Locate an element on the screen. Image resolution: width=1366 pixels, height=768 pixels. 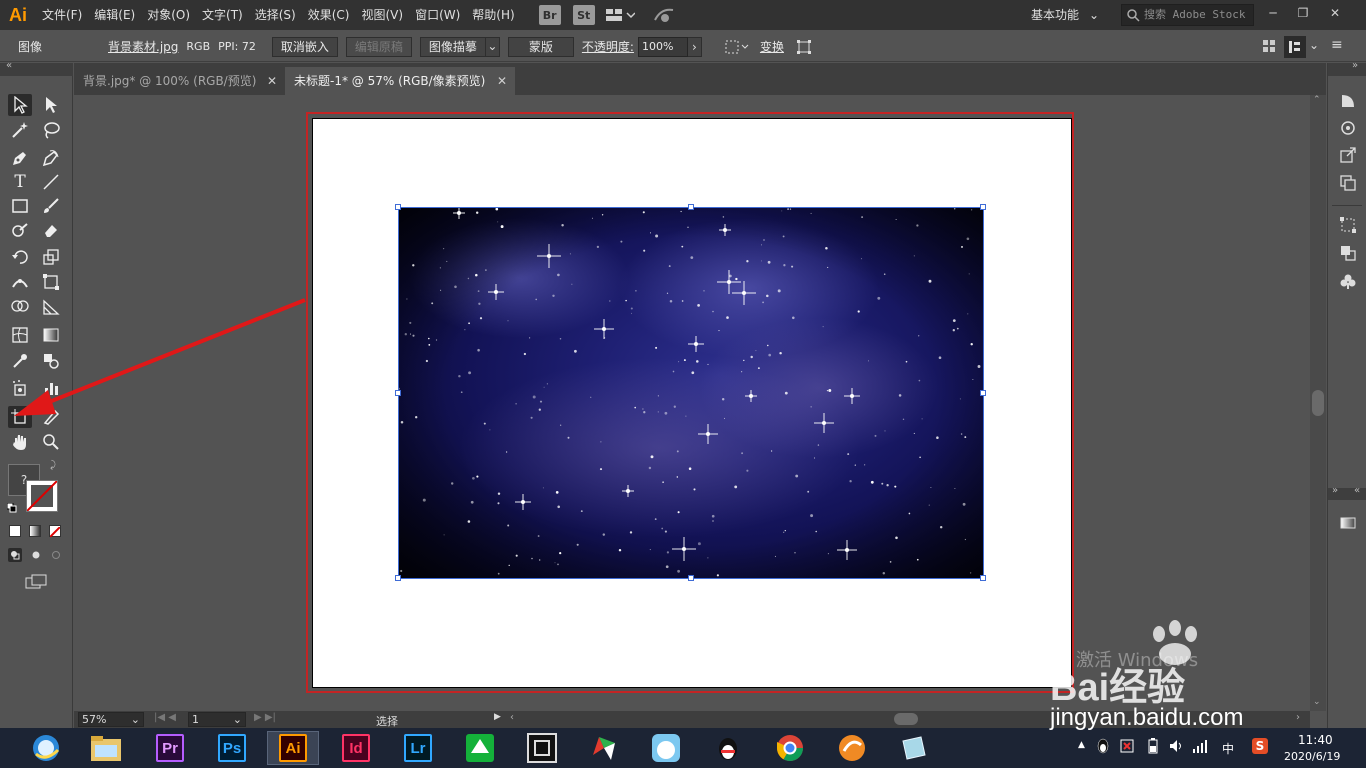
menu-select: 选择(S) is located at coordinates (275, 15).